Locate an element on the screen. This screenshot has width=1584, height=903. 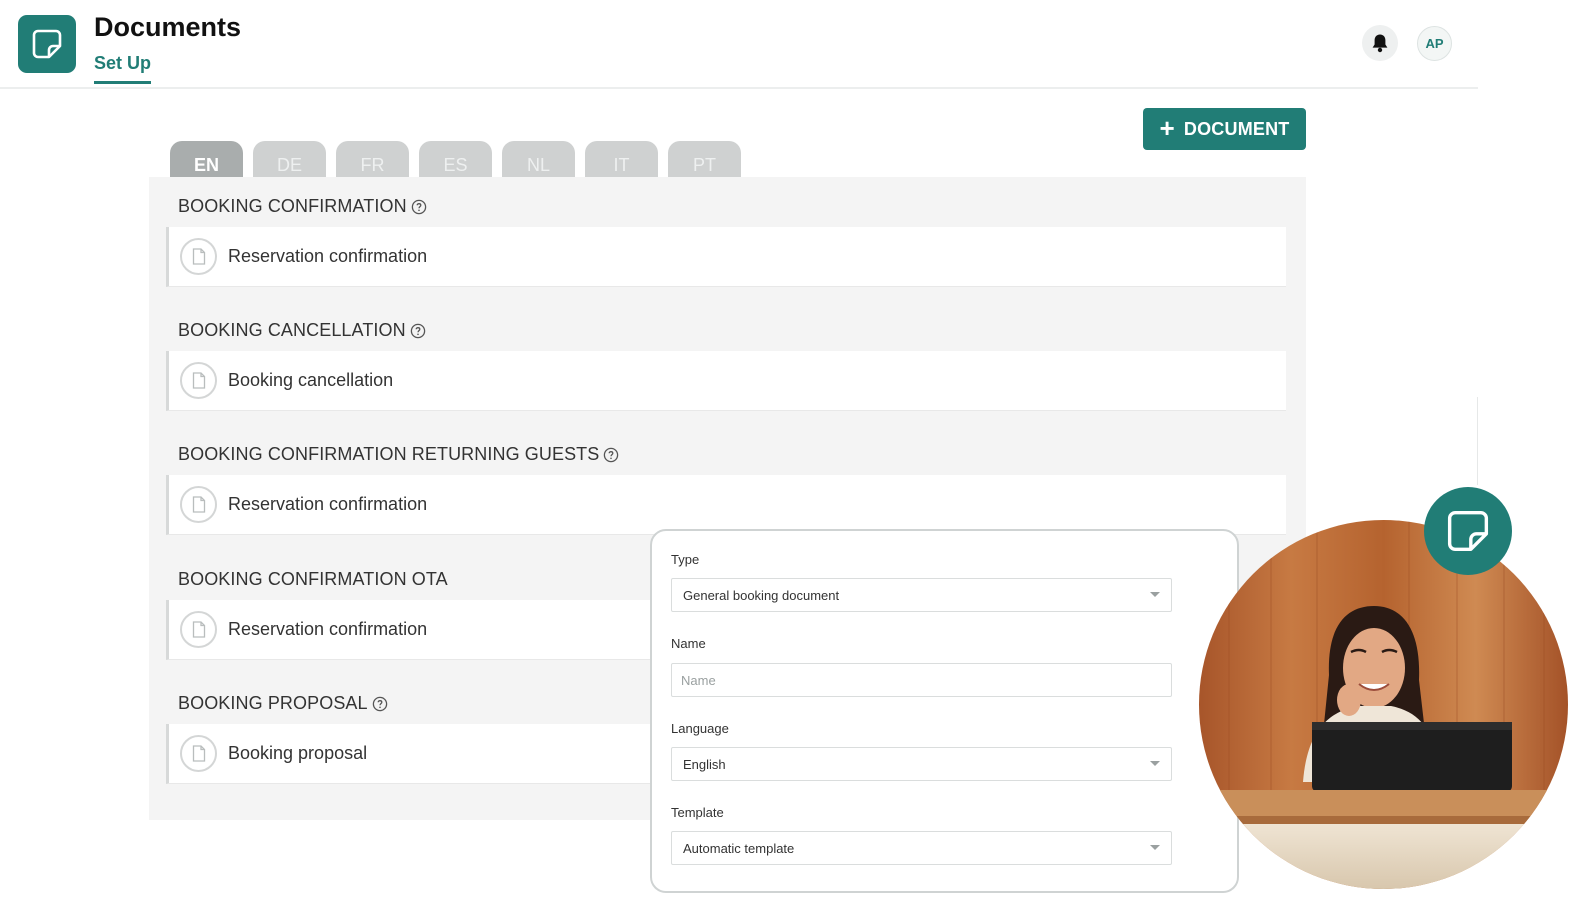
app-logo-sticky-note-icon is located at coordinates (47, 44).